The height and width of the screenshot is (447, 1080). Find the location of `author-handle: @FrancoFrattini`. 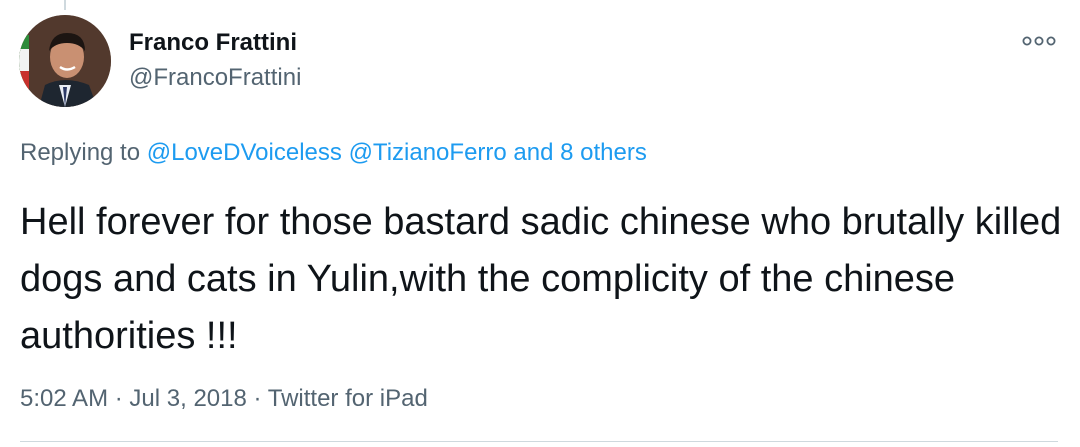

author-handle: @FrancoFrattini is located at coordinates (215, 78).